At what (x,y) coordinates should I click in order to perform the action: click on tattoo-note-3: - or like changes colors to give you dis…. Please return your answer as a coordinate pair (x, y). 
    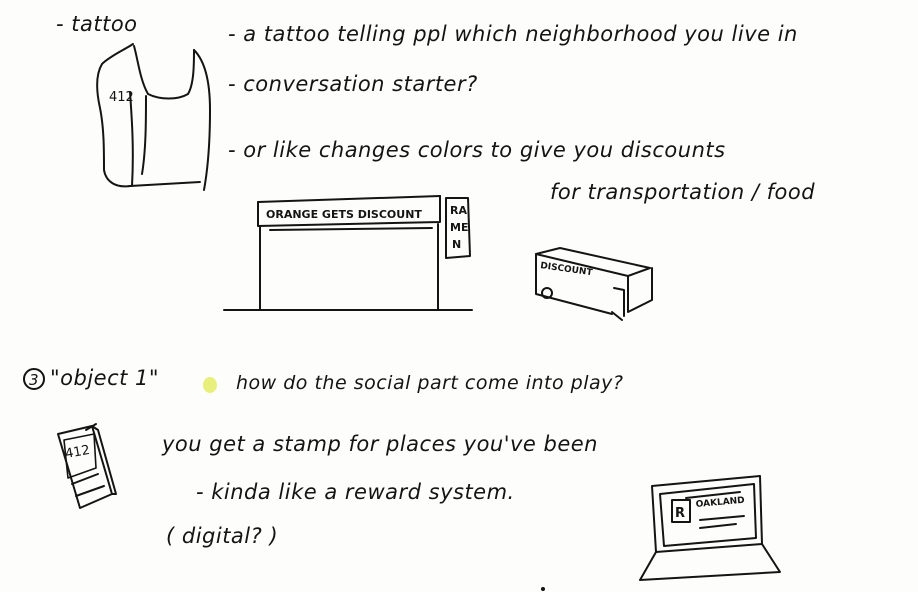
    Looking at the image, I should click on (477, 150).